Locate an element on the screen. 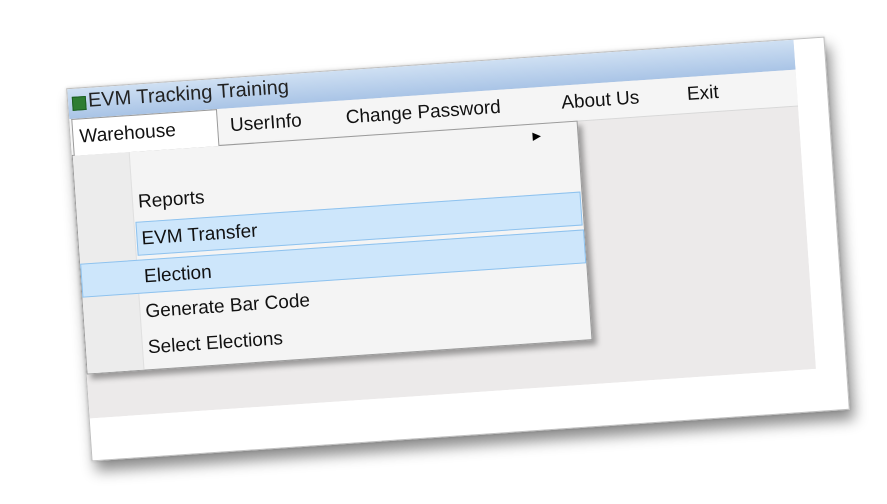 The height and width of the screenshot is (504, 887). menu-item-label: Select Elections is located at coordinates (215, 343).